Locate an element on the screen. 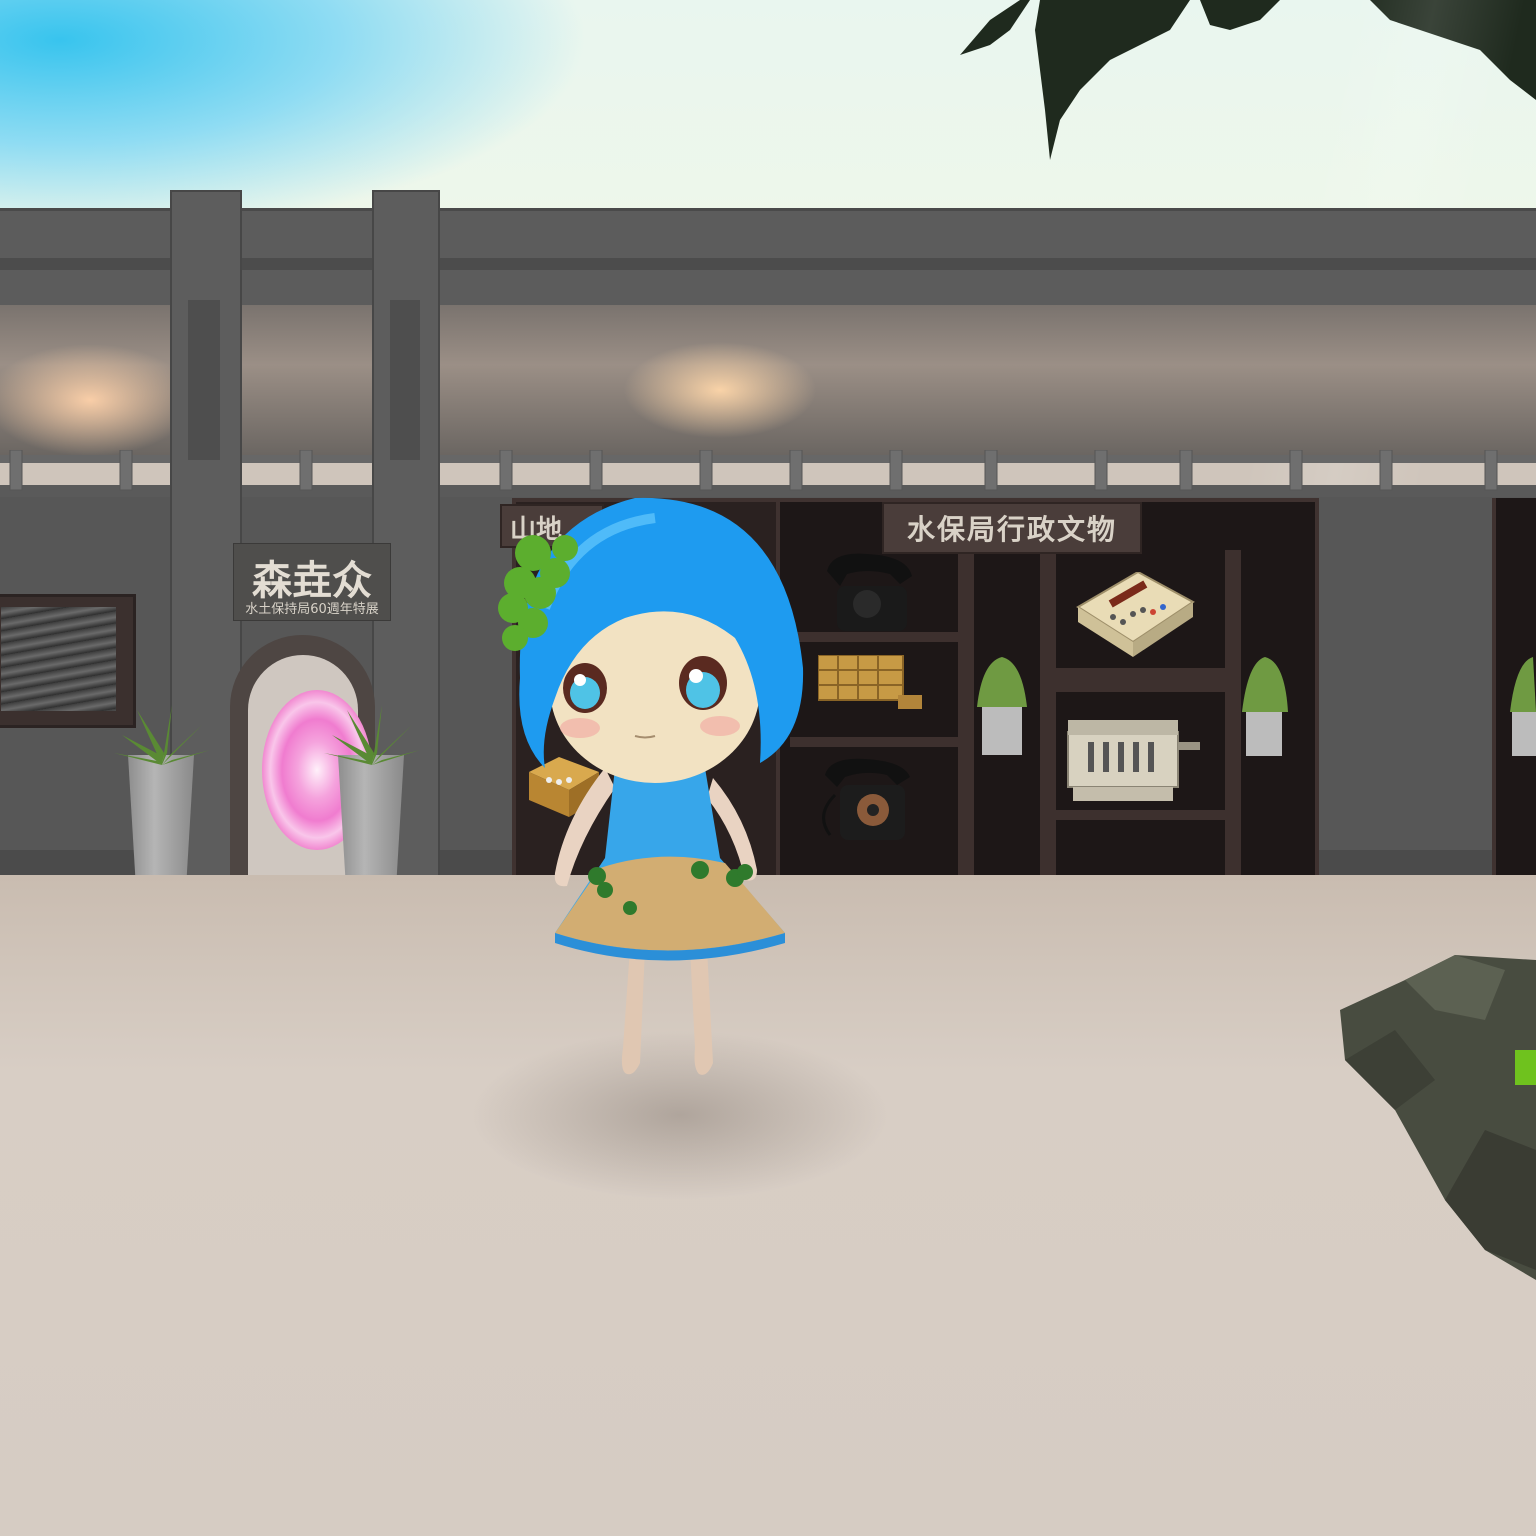 The height and width of the screenshot is (1536, 1536). player-character is located at coordinates (650, 785).